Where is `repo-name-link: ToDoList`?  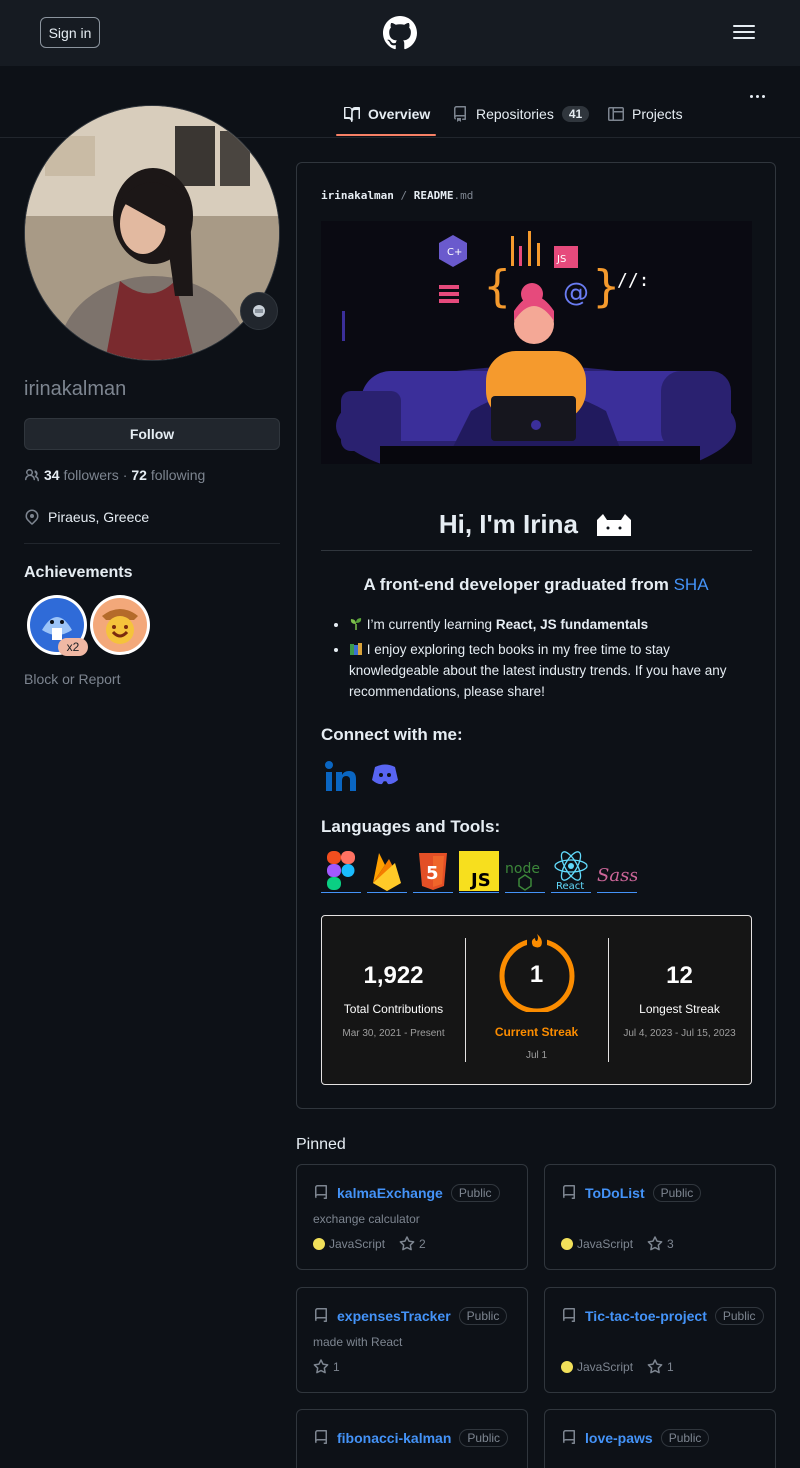
repo-name-link: ToDoList is located at coordinates (615, 1193).